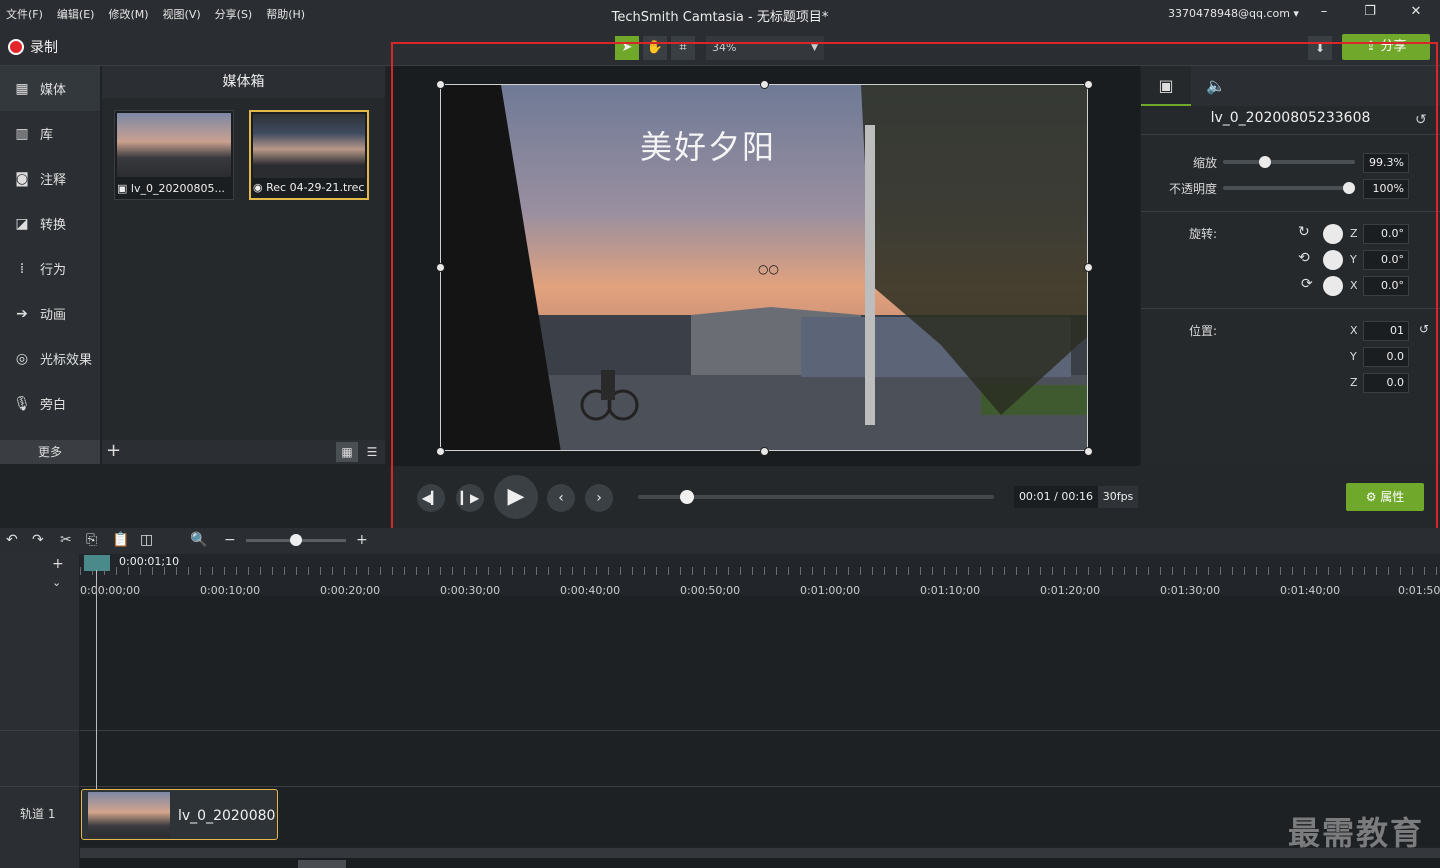  Describe the element at coordinates (1386, 331) in the screenshot. I see `position-x-value: 01` at that location.